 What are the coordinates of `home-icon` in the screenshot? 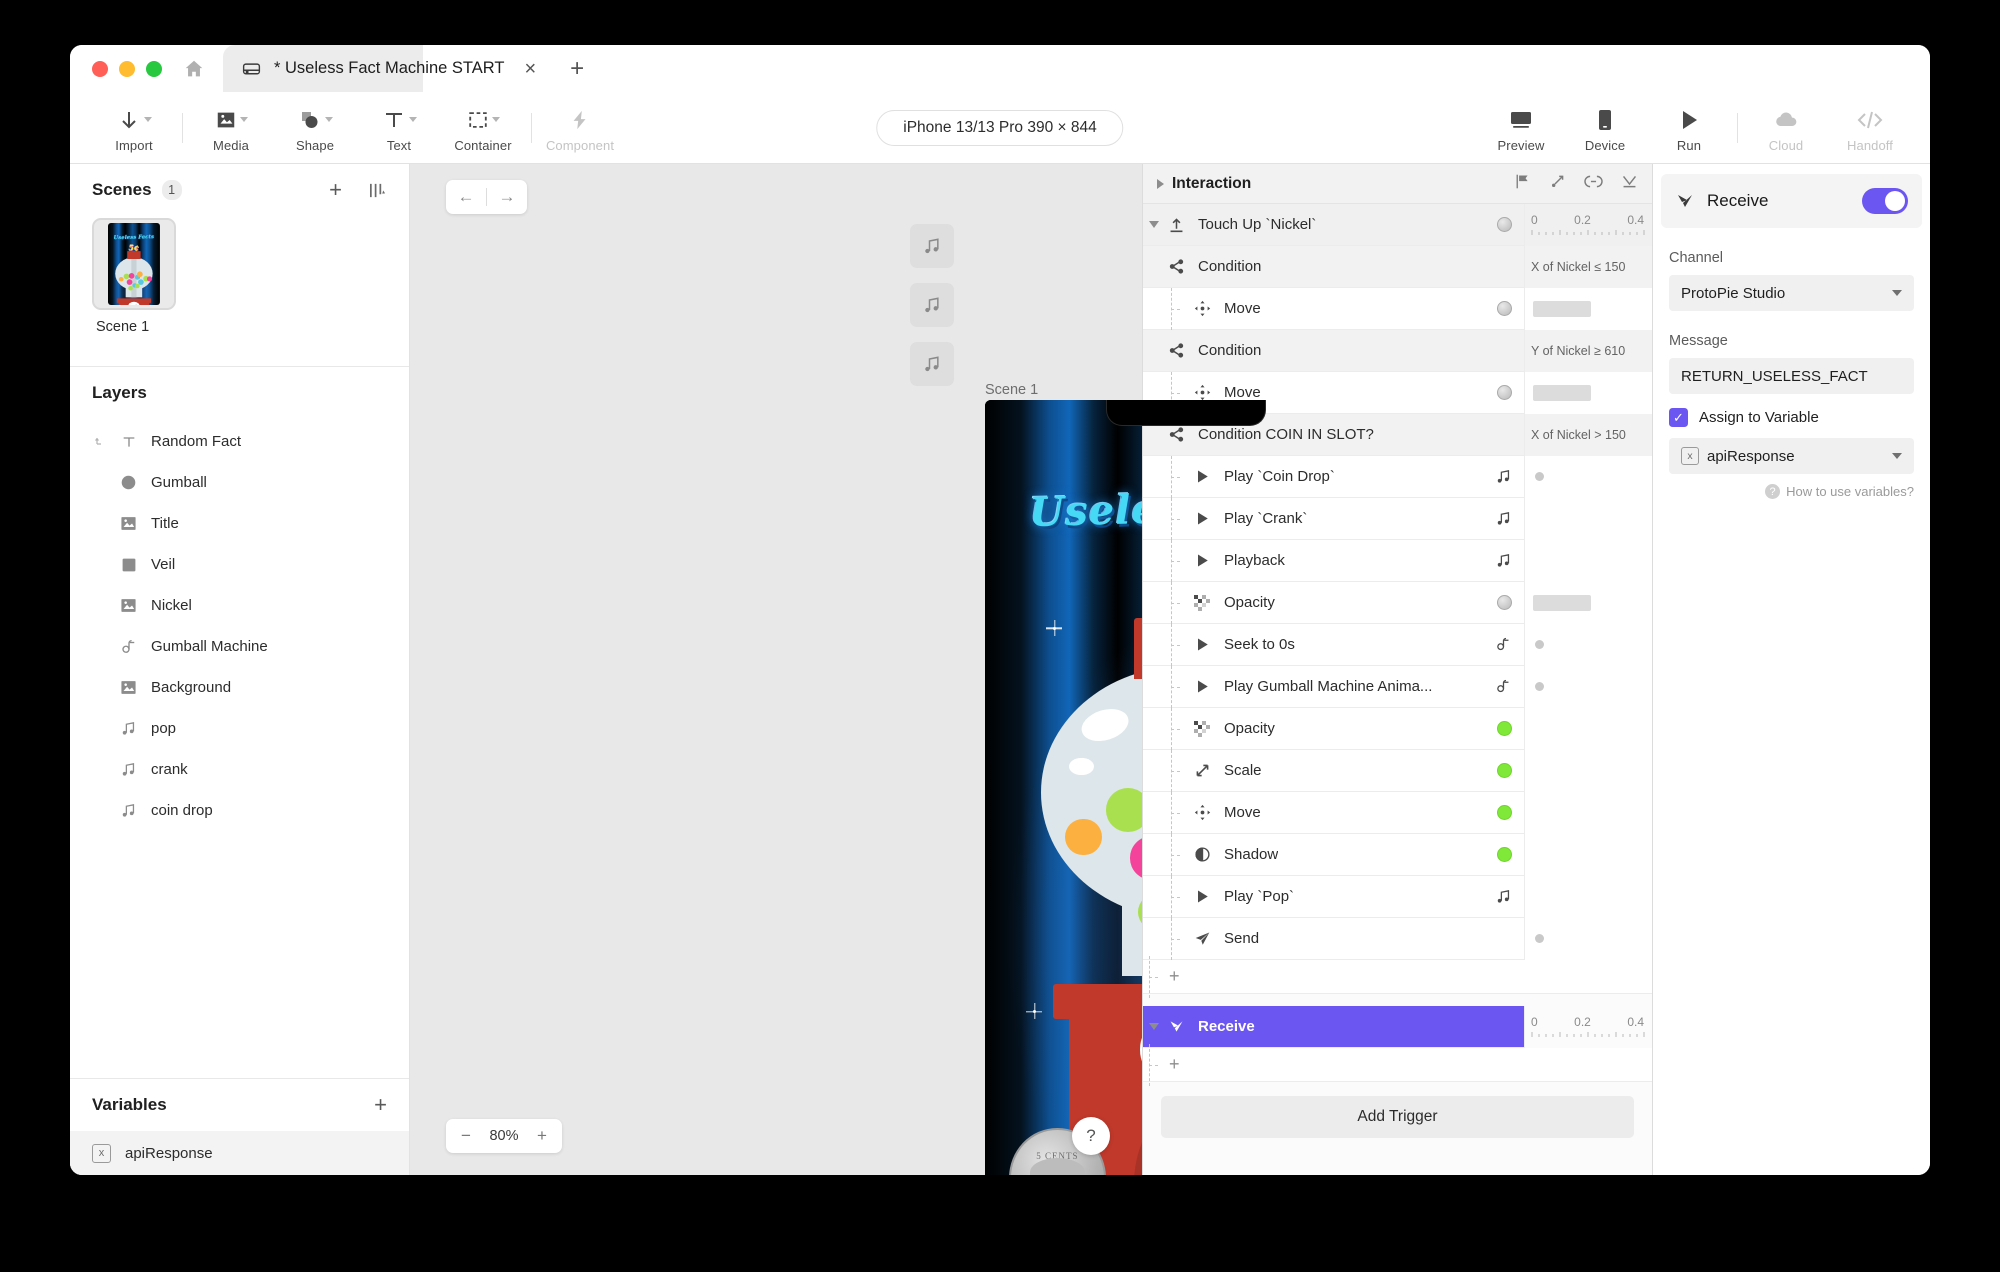 It's located at (194, 69).